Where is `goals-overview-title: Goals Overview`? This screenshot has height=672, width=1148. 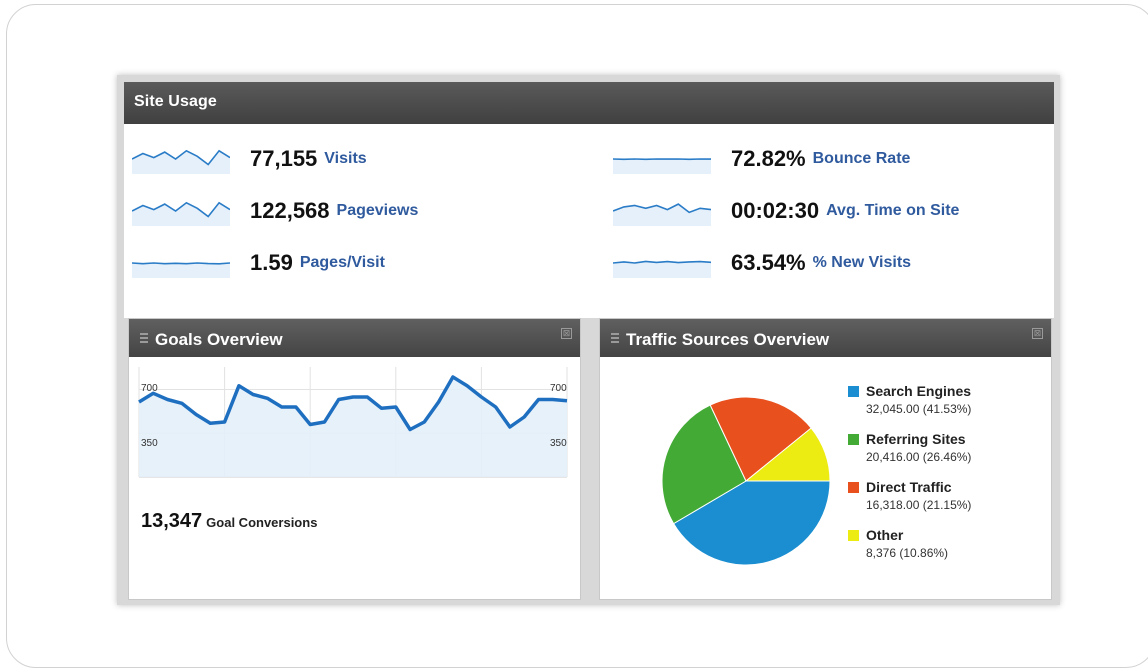
goals-overview-title: Goals Overview is located at coordinates (219, 339).